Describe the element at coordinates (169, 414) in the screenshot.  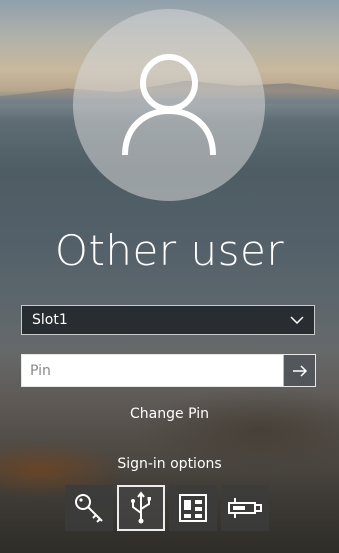
I see `change-pin-link: Change Pin` at that location.